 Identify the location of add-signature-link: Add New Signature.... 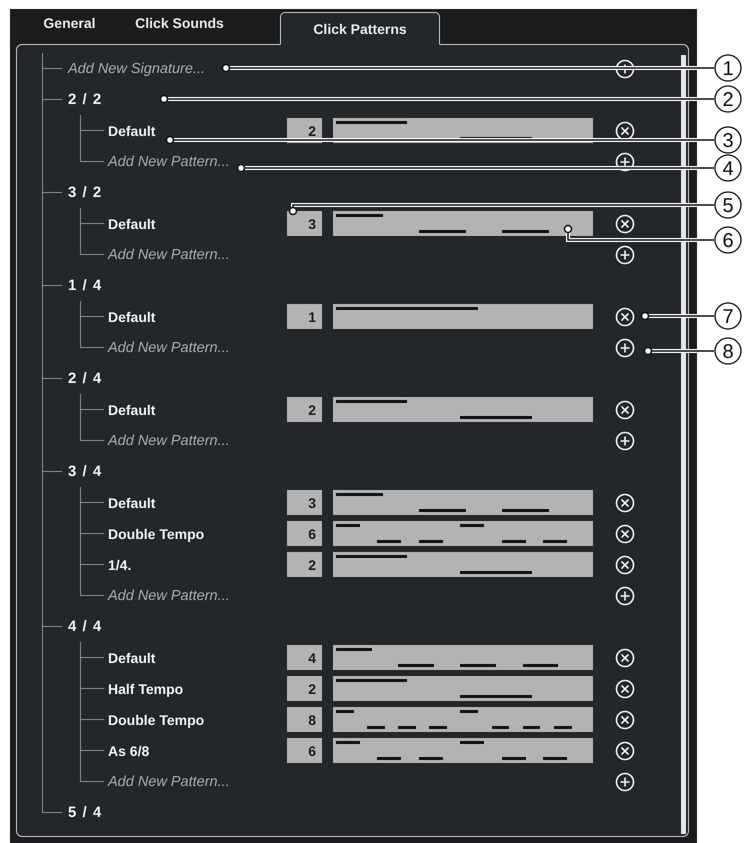
(137, 68).